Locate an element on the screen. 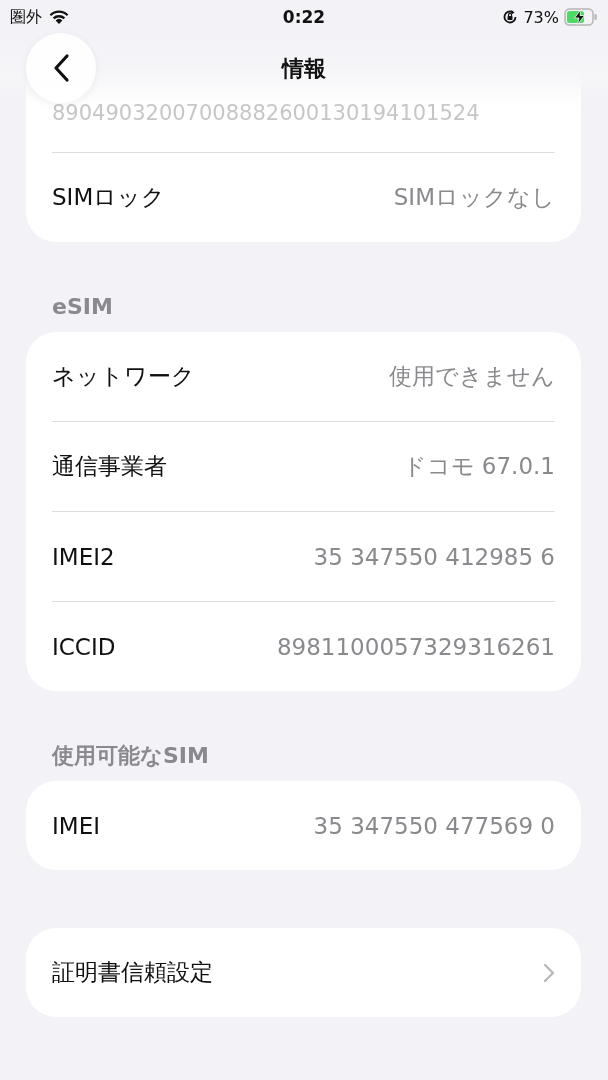 This screenshot has width=608, height=1080. battery-percent: 73% is located at coordinates (541, 17).